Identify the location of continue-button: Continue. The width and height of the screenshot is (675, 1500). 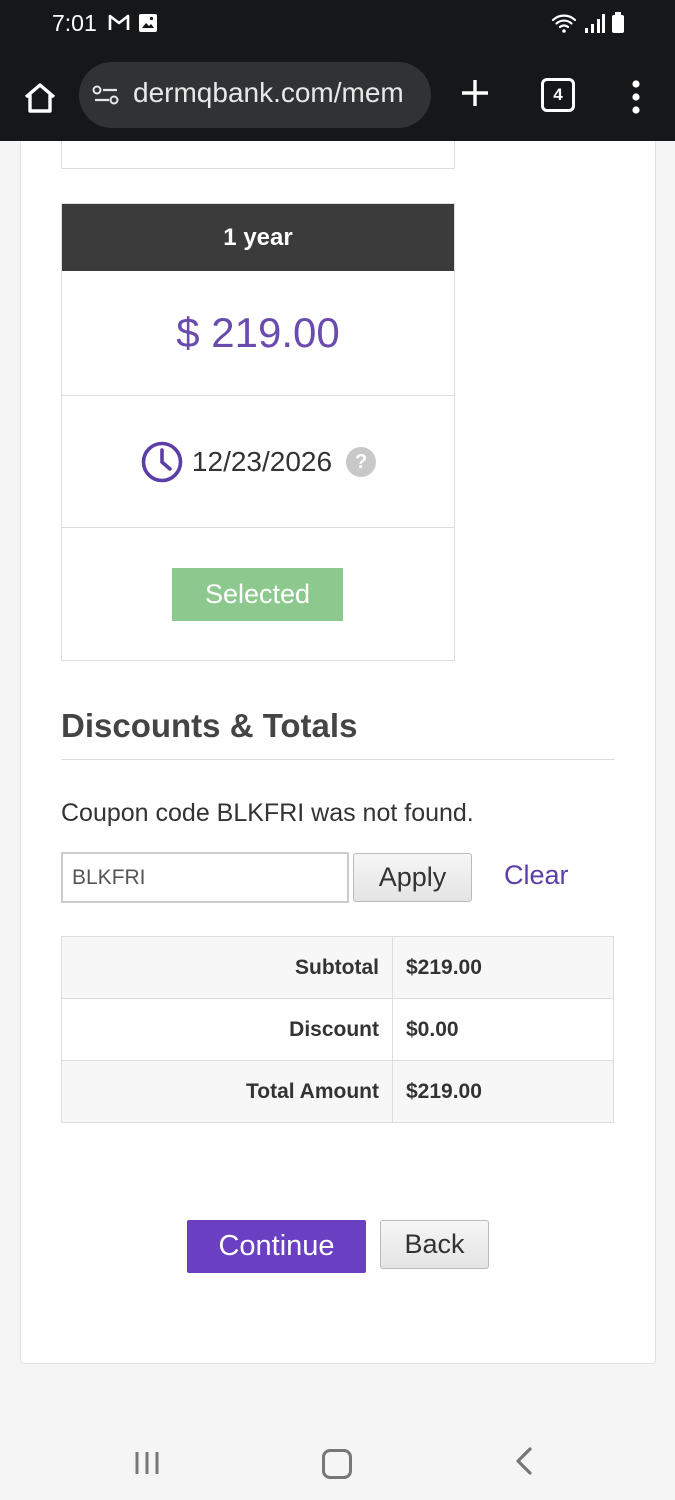
(276, 1246).